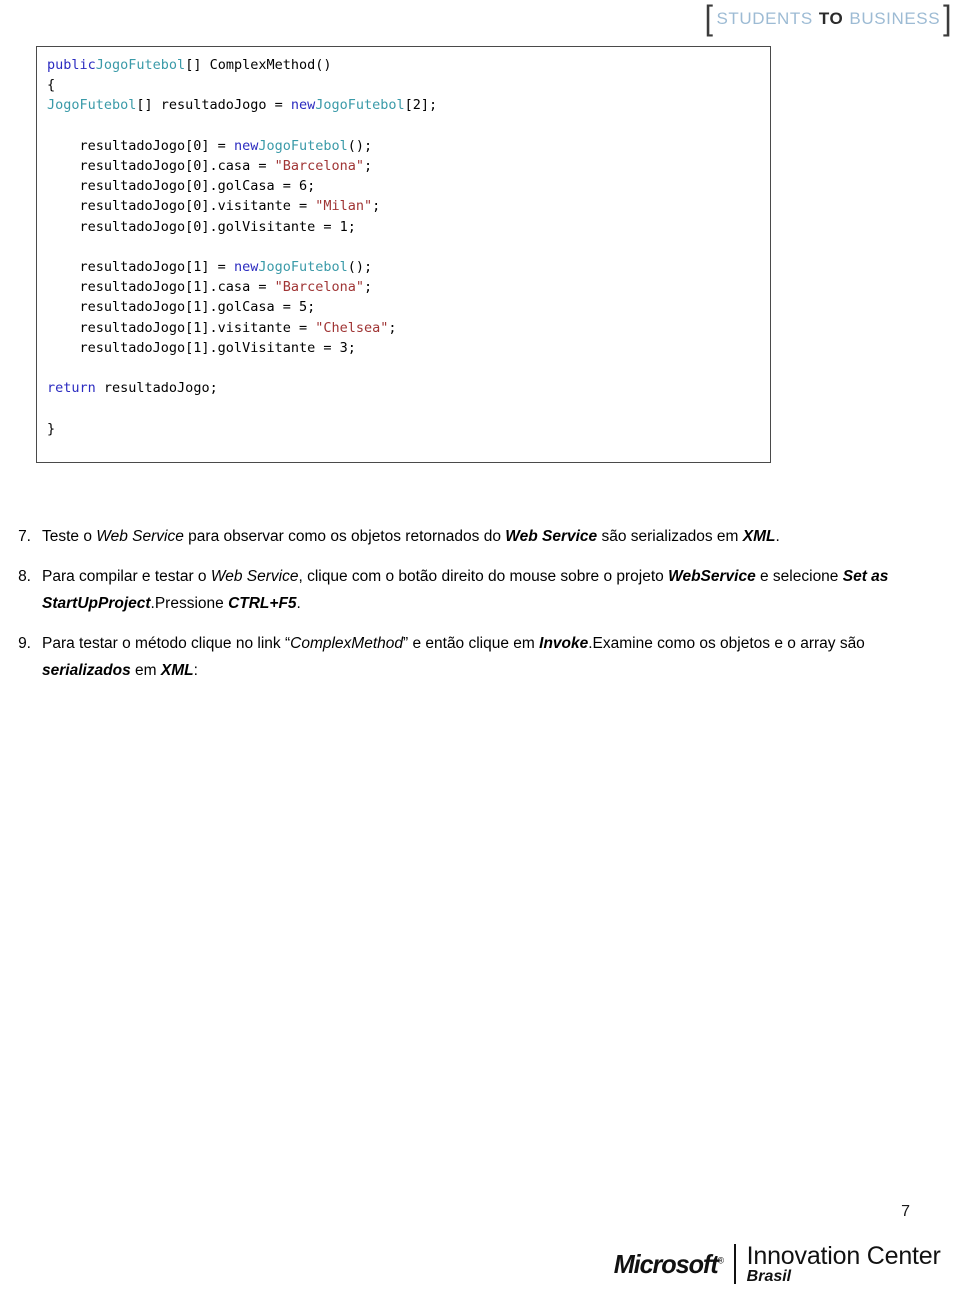 This screenshot has height=1298, width=960. Describe the element at coordinates (905, 1211) in the screenshot. I see `page-number: 7` at that location.